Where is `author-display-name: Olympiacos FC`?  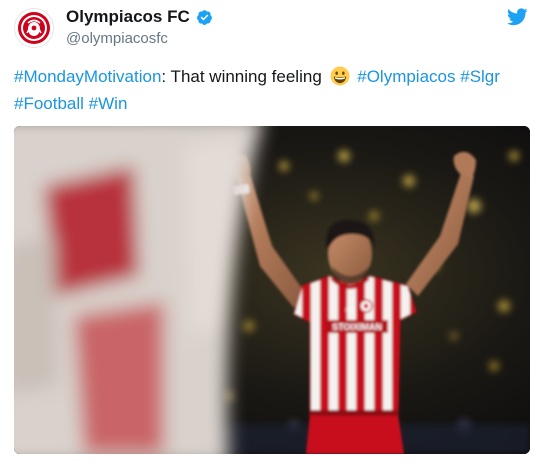
author-display-name: Olympiacos FC is located at coordinates (128, 17).